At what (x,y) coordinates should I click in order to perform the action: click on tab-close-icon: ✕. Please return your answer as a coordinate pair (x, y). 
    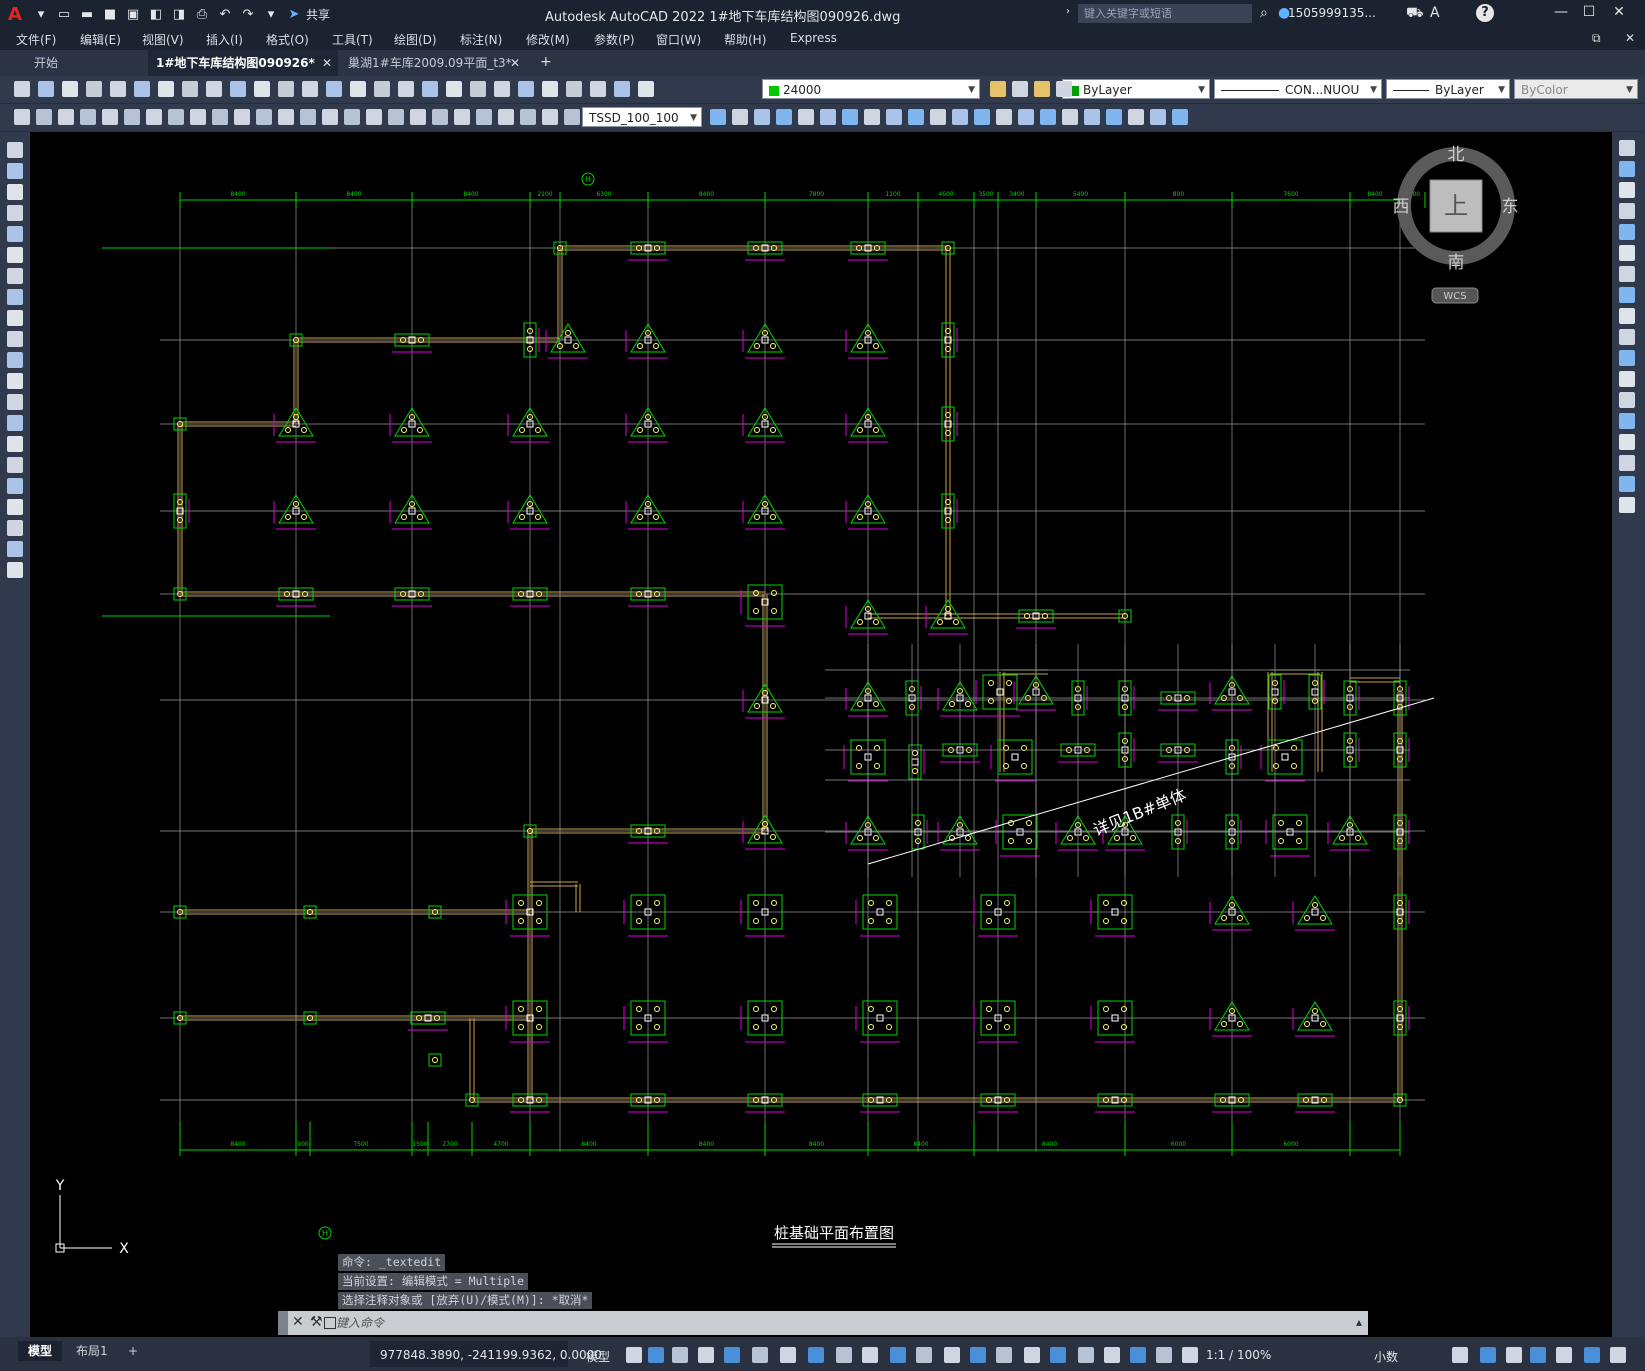
    Looking at the image, I should click on (515, 63).